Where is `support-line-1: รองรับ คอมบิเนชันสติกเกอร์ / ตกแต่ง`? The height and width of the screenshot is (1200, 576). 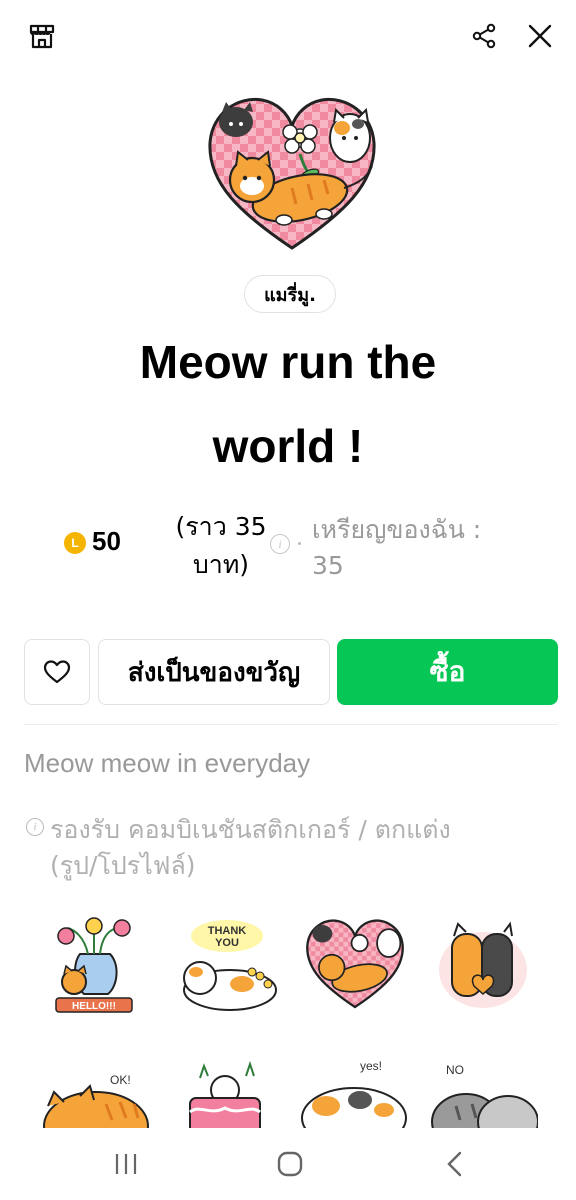
support-line-1: รองรับ คอมบิเนชันสติกเกอร์ / ตกแต่ง is located at coordinates (250, 829).